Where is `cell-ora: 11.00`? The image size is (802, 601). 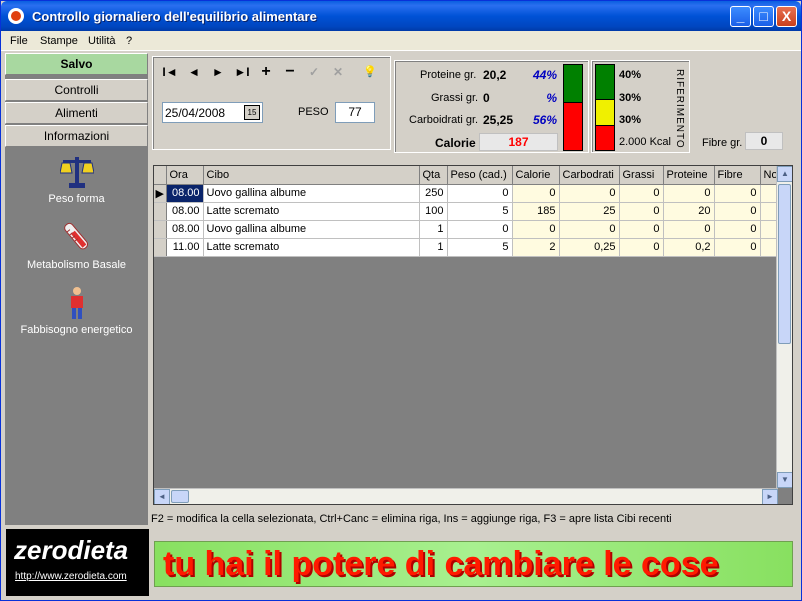 cell-ora: 11.00 is located at coordinates (185, 247).